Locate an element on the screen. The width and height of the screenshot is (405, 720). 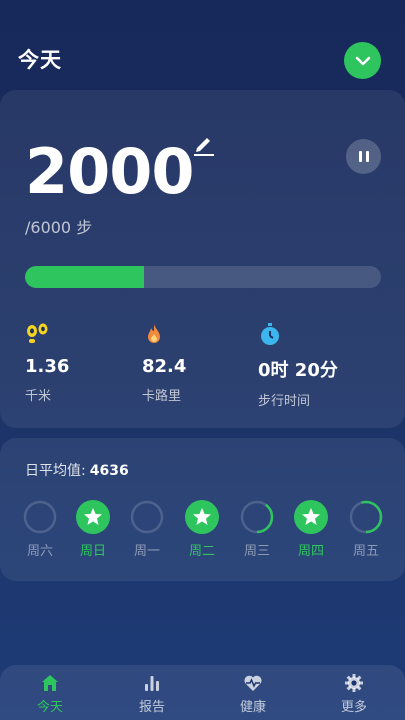
tab-more-label: 更多 is located at coordinates (353, 707).